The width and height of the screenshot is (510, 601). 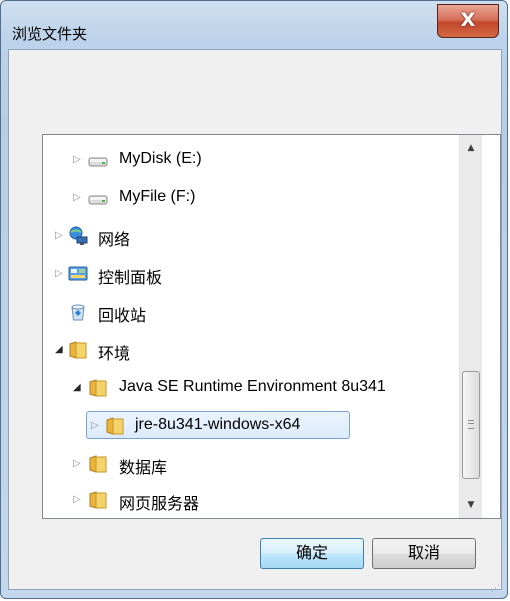 What do you see at coordinates (312, 553) in the screenshot?
I see `ok-button: 确定` at bounding box center [312, 553].